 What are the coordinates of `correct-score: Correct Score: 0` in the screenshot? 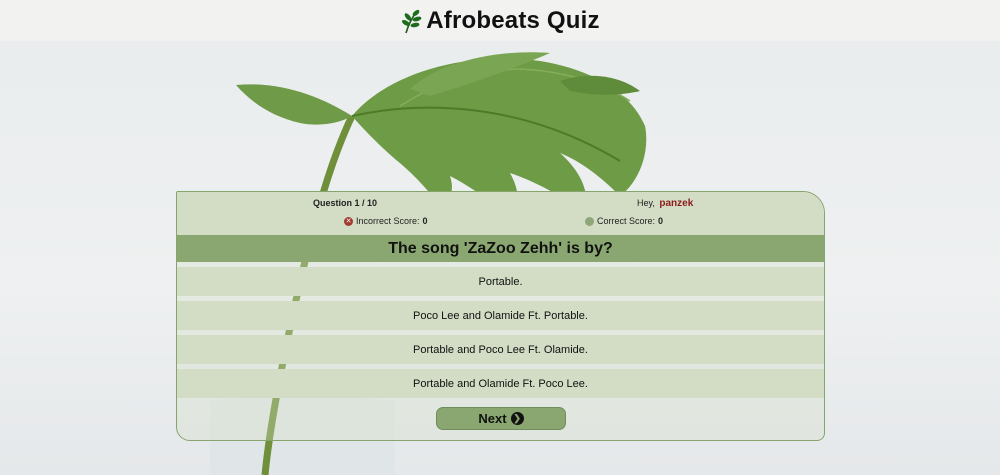 It's located at (624, 221).